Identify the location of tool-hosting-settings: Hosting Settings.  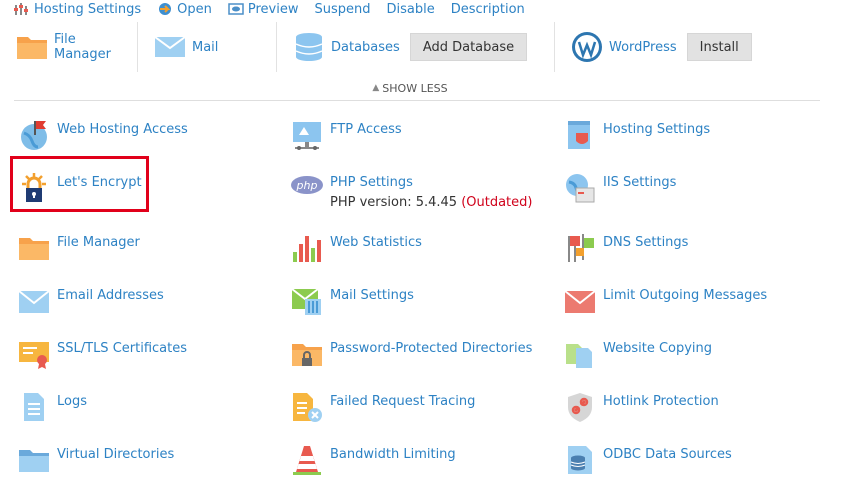
(637, 135).